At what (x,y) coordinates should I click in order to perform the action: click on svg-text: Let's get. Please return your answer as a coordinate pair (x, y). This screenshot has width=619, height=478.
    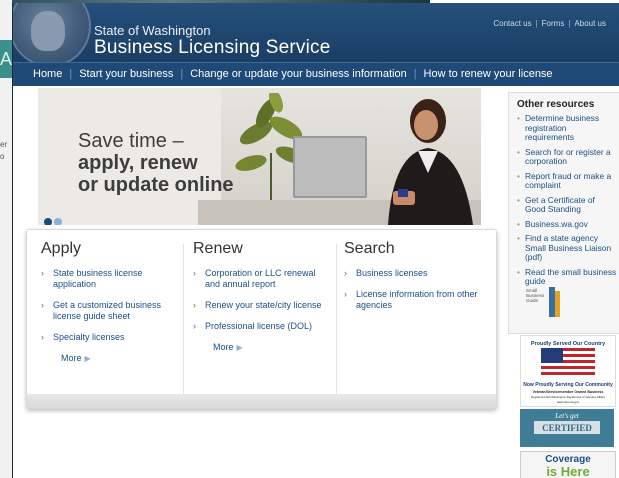
    Looking at the image, I should click on (567, 416).